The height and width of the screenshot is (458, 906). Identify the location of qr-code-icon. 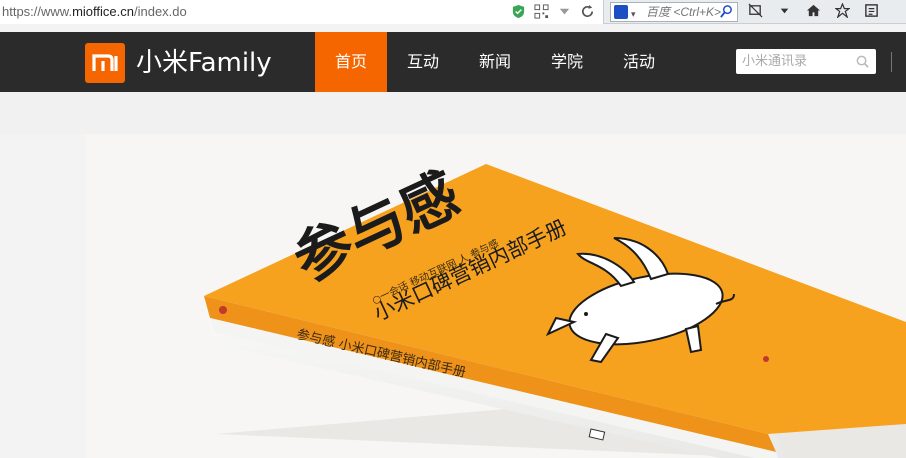
(541, 11).